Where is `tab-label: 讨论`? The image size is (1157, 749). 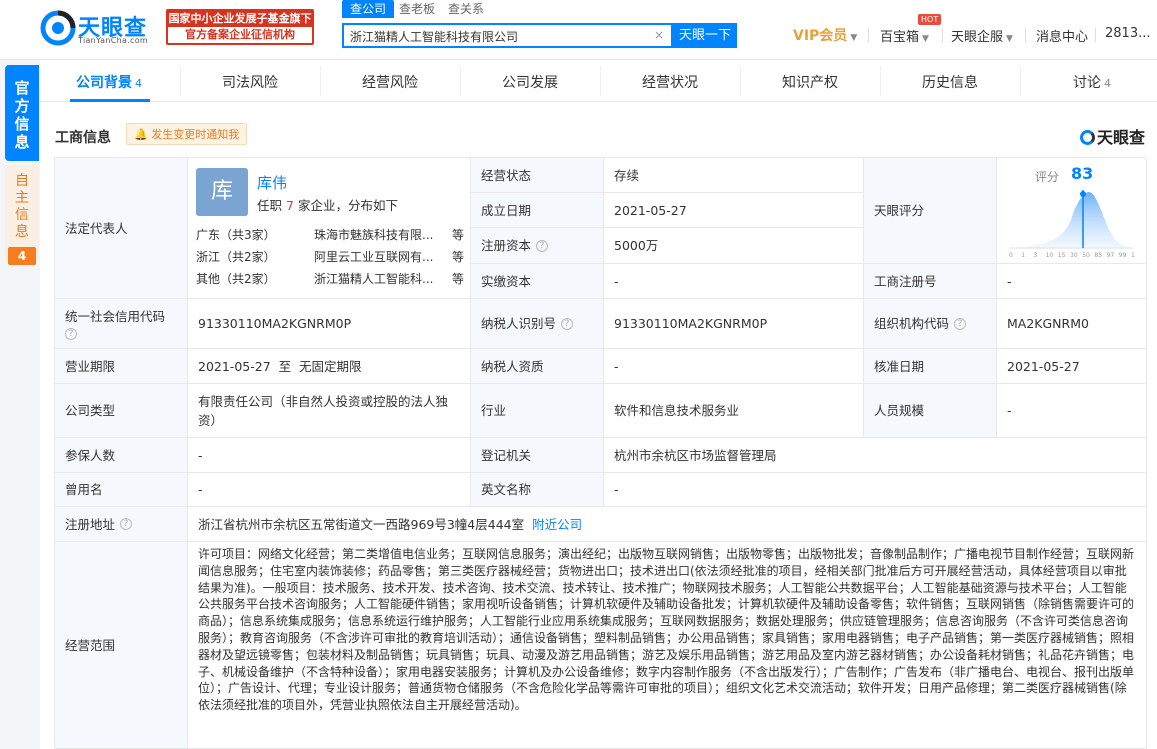 tab-label: 讨论 is located at coordinates (1087, 83).